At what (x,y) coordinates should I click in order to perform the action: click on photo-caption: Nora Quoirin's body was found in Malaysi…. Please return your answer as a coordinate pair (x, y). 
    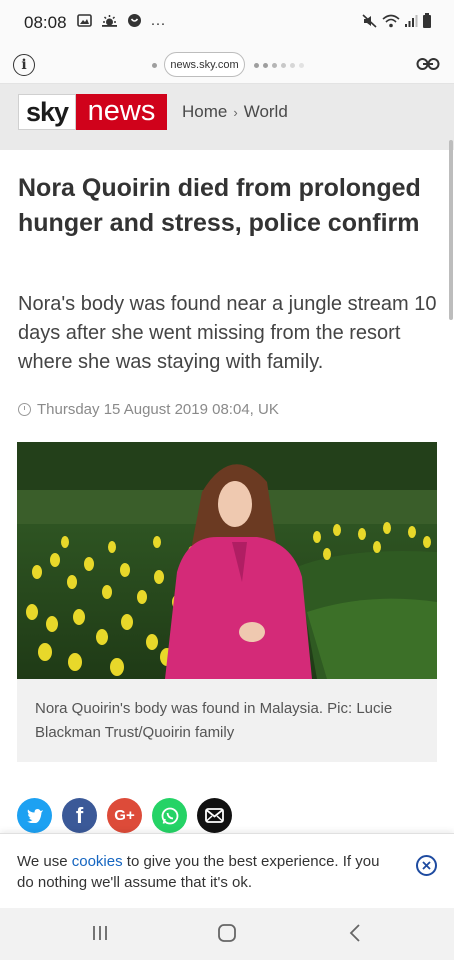
    Looking at the image, I should click on (227, 720).